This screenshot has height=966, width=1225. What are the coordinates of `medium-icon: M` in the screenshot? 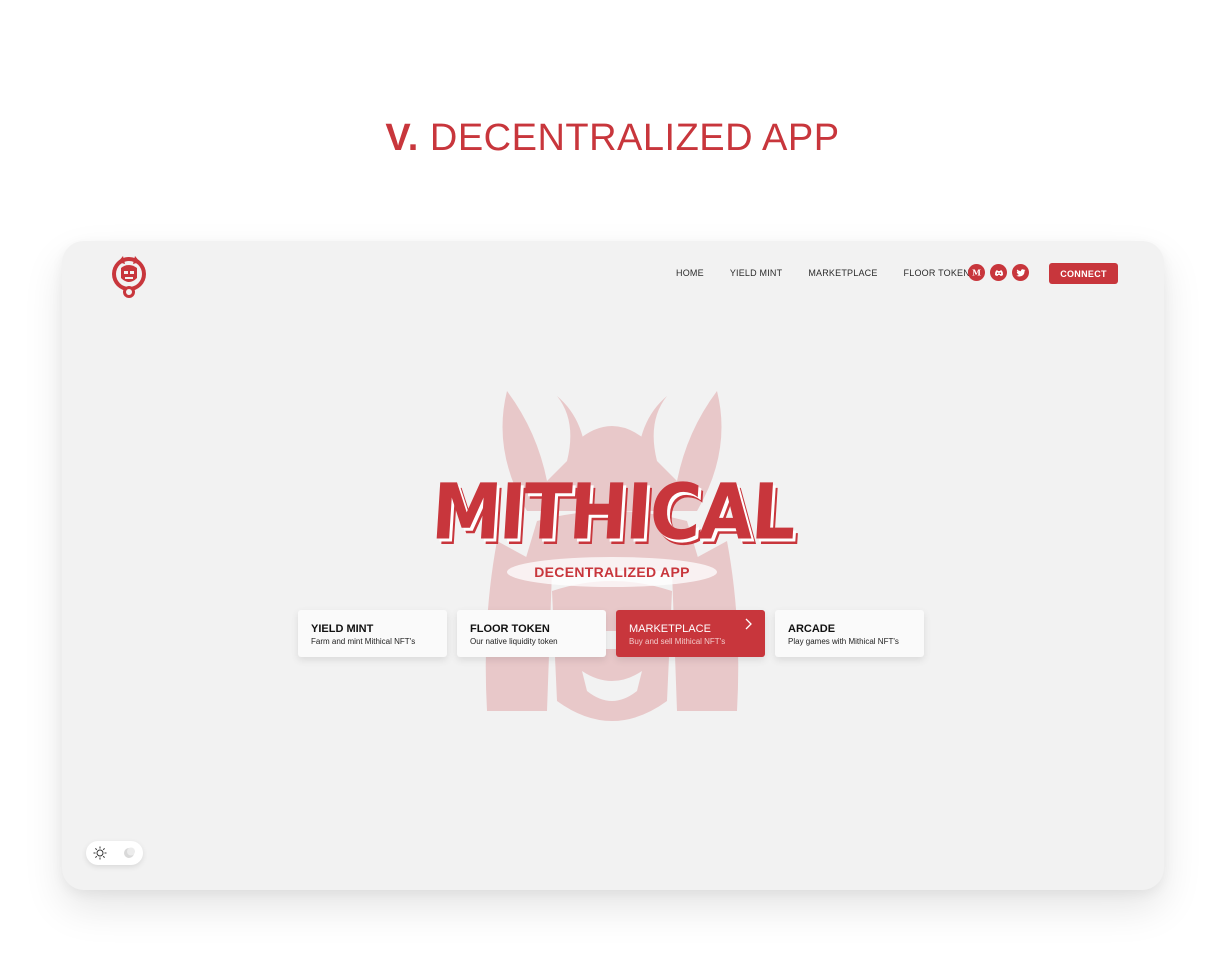 It's located at (976, 272).